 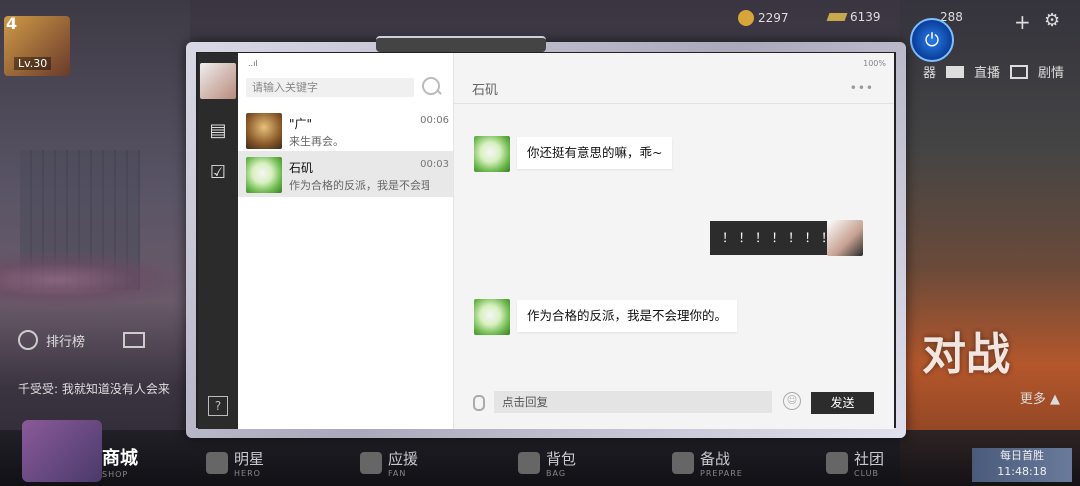 What do you see at coordinates (316, 141) in the screenshot?
I see `conversation-preview: 来生再会。` at bounding box center [316, 141].